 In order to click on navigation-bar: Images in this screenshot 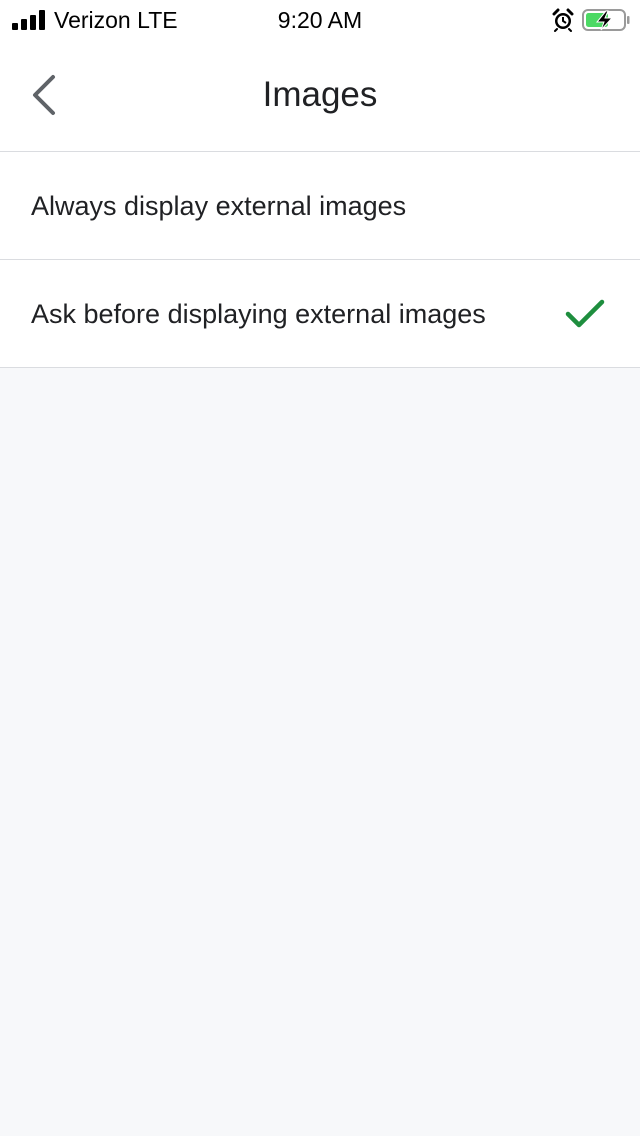, I will do `click(320, 96)`.